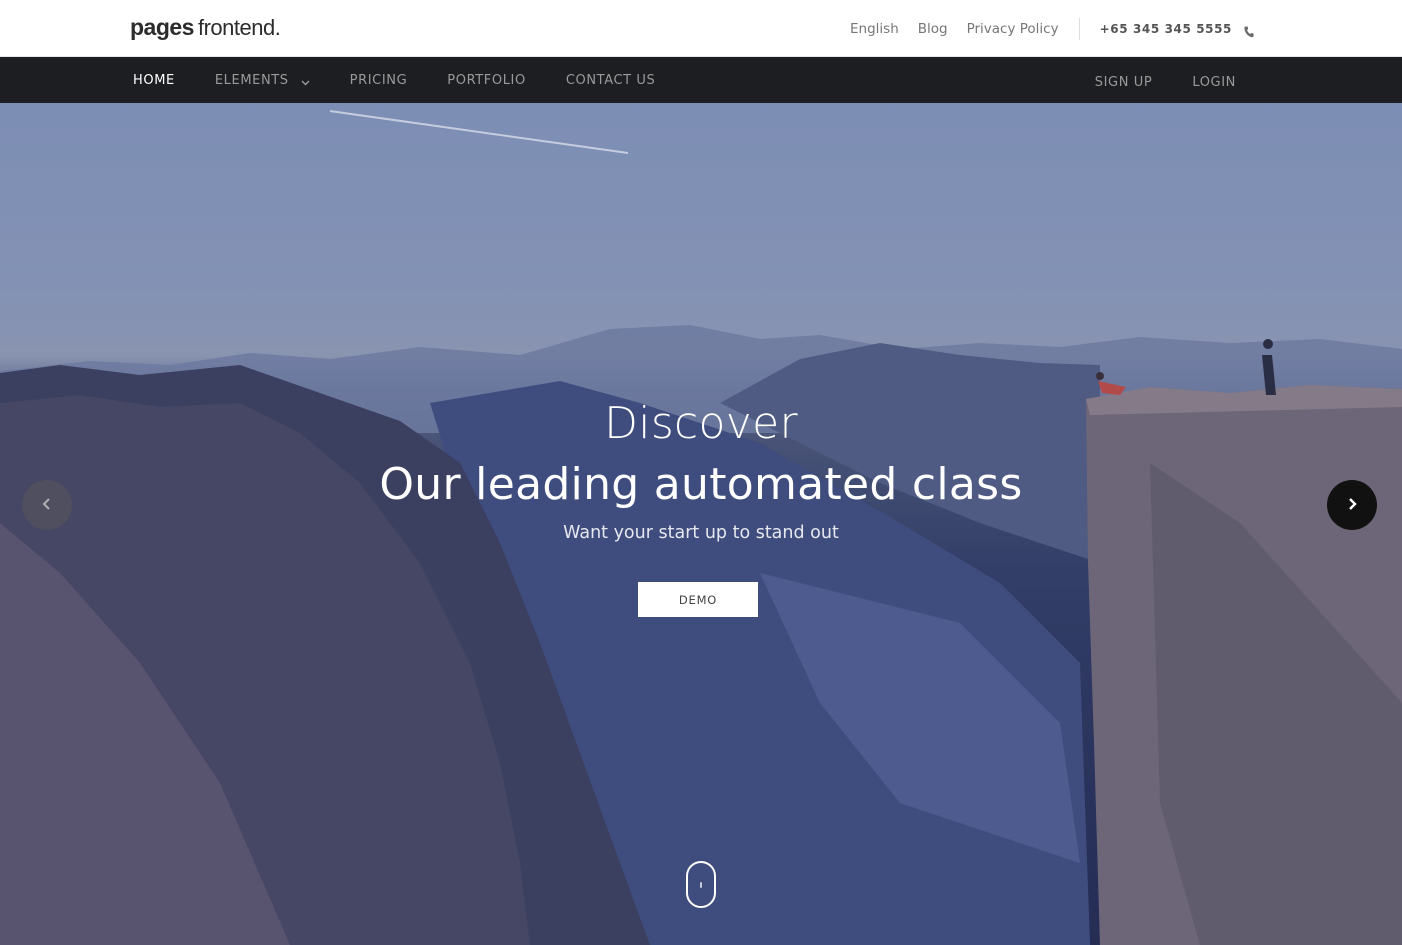 Image resolution: width=1402 pixels, height=945 pixels. What do you see at coordinates (239, 27) in the screenshot?
I see `brand-logo-part2: frontend.` at bounding box center [239, 27].